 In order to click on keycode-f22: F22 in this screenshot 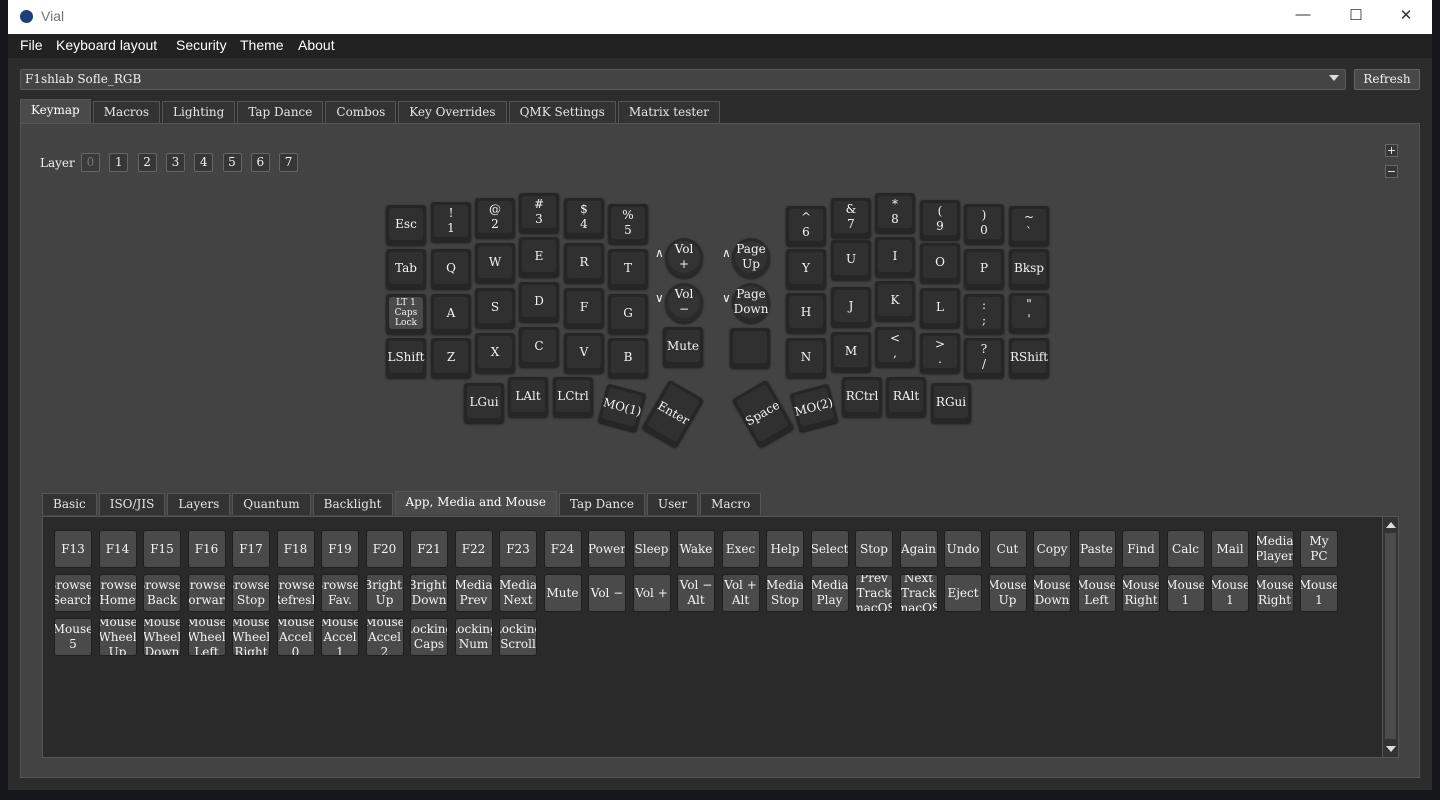, I will do `click(473, 549)`.